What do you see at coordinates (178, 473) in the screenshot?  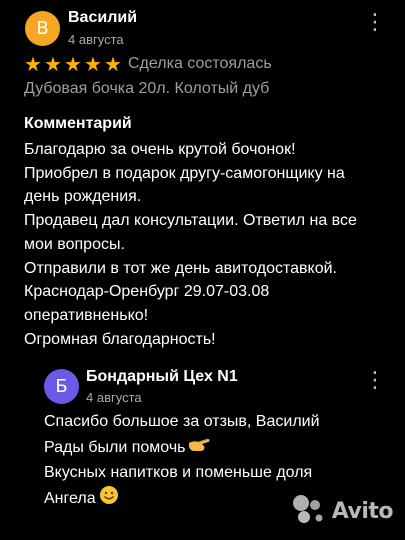 I see `reply-line: Вкусных напитков и поменьше доля` at bounding box center [178, 473].